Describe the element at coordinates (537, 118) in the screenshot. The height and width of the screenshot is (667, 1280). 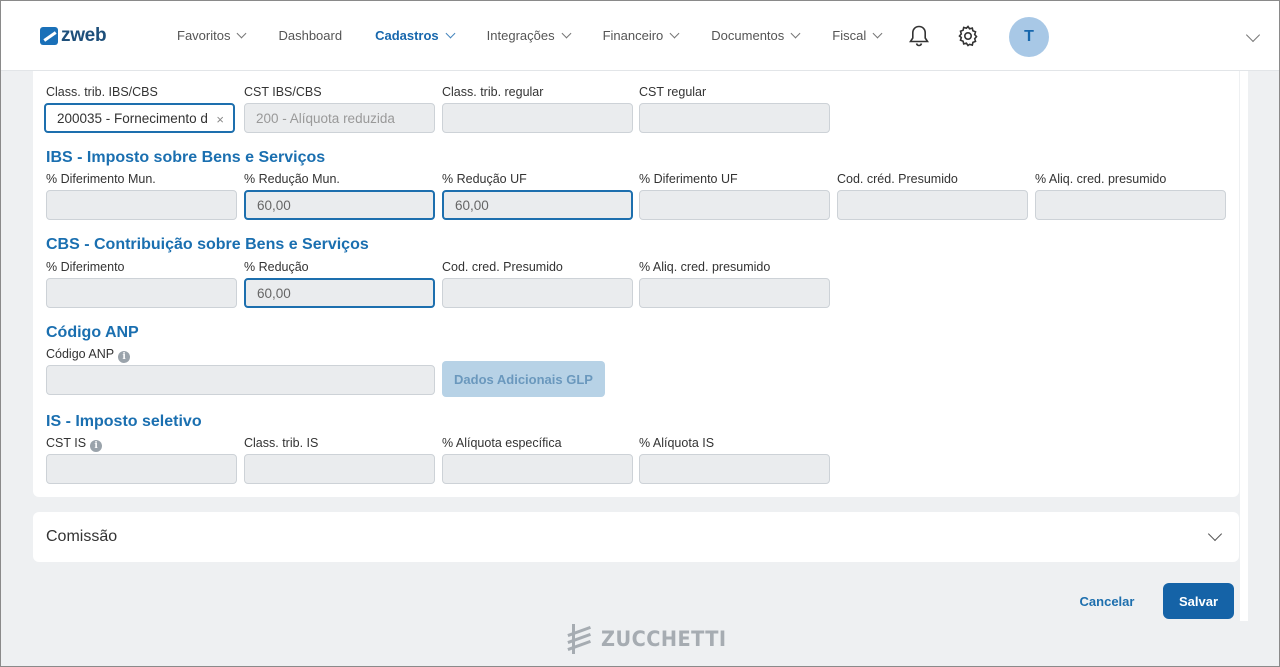
I see `class-trib-regular-field` at that location.